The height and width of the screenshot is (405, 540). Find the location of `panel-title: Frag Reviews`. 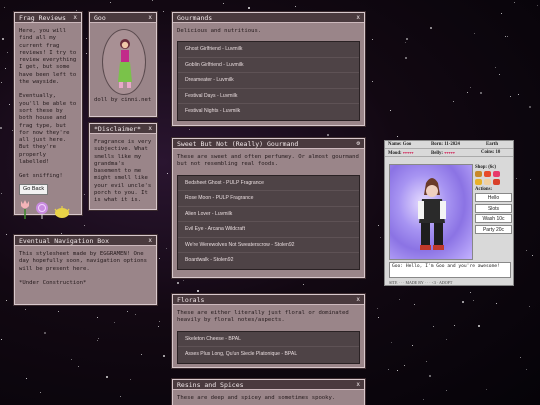

panel-title: Frag Reviews is located at coordinates (42, 18).